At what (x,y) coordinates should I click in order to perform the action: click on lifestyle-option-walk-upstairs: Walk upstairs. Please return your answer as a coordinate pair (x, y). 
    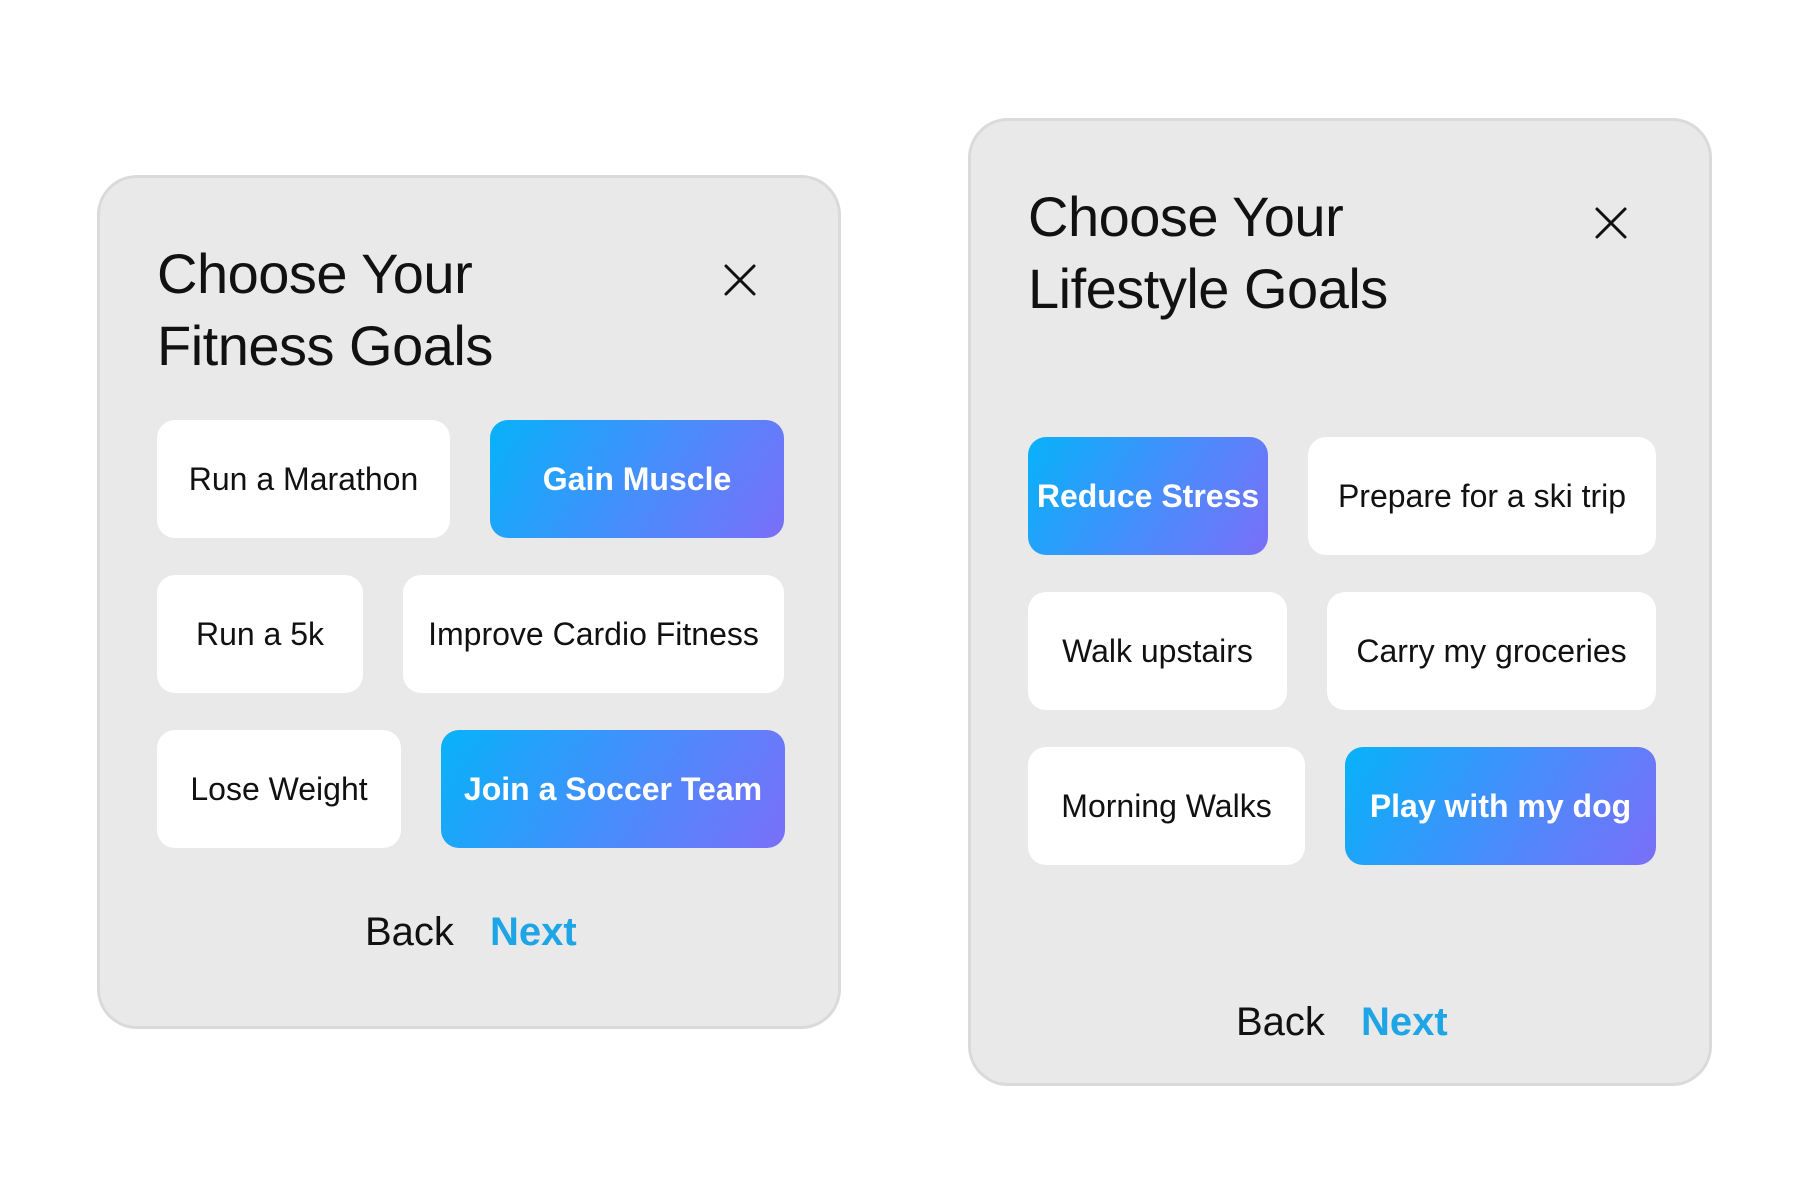
    Looking at the image, I should click on (1157, 651).